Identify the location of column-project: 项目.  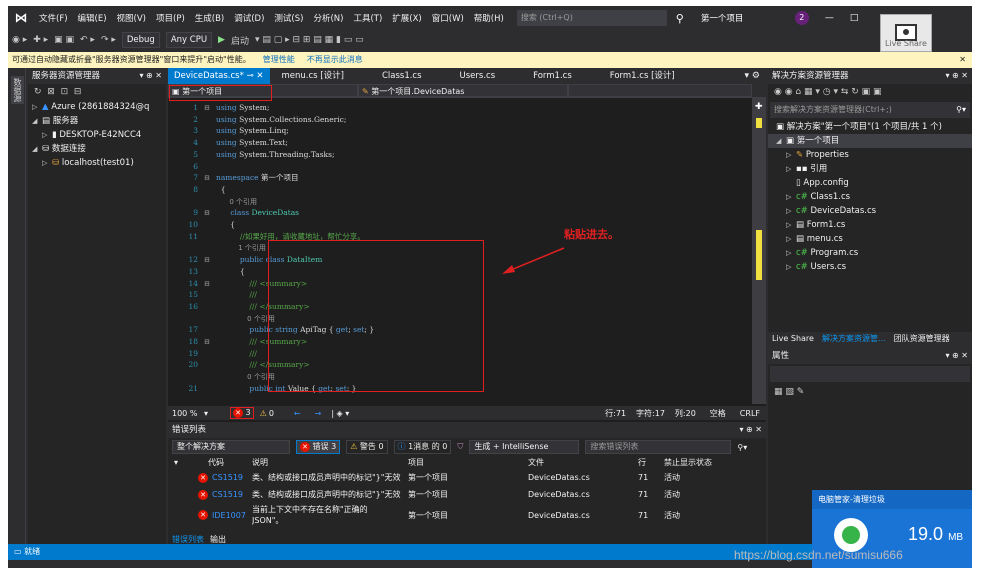
(416, 462).